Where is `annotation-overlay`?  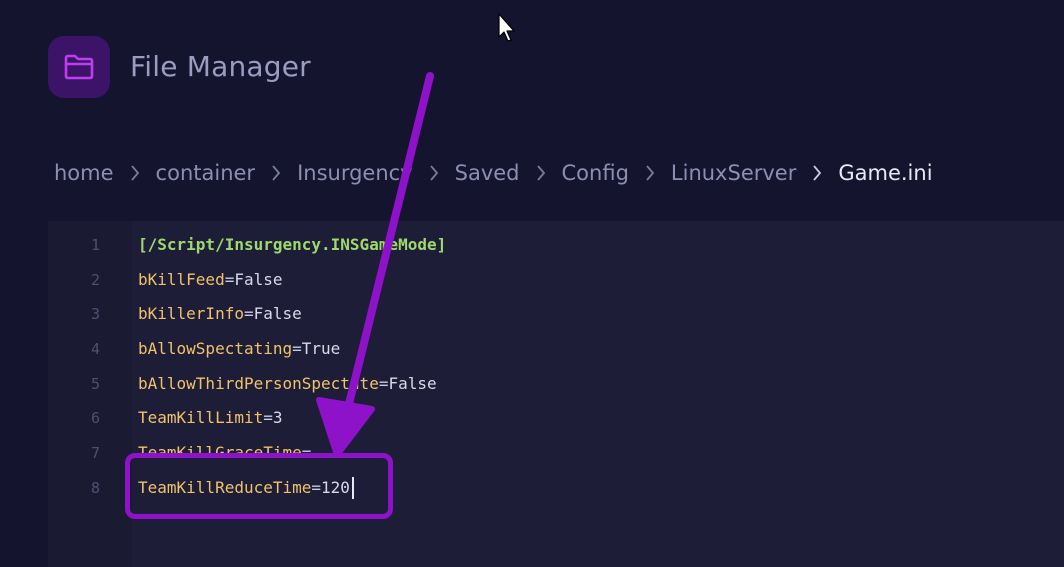 annotation-overlay is located at coordinates (415, 235).